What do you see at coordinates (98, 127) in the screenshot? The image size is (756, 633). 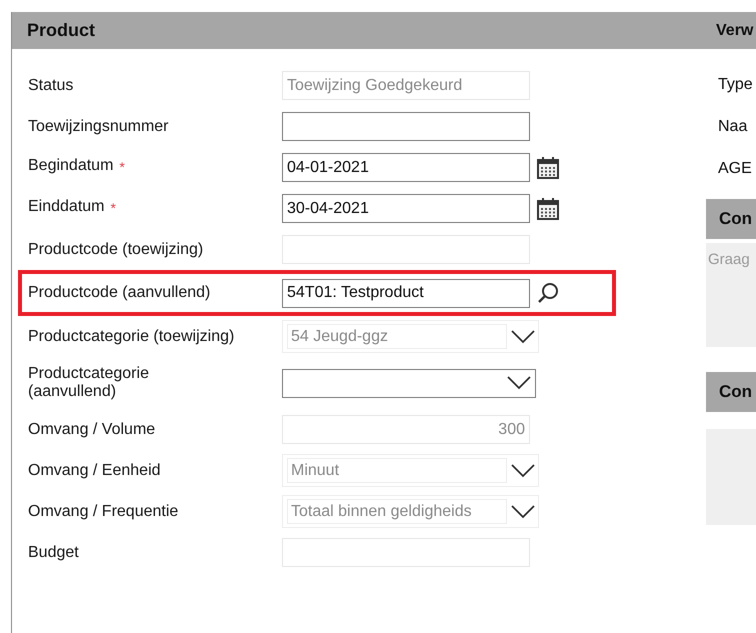 I see `field-label: Toewijzingsnummer` at bounding box center [98, 127].